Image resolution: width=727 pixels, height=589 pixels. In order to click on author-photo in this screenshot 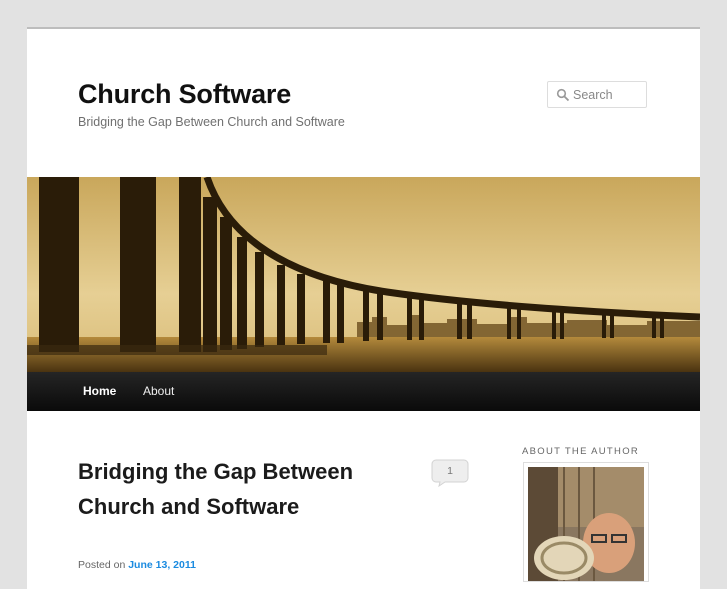, I will do `click(586, 522)`.